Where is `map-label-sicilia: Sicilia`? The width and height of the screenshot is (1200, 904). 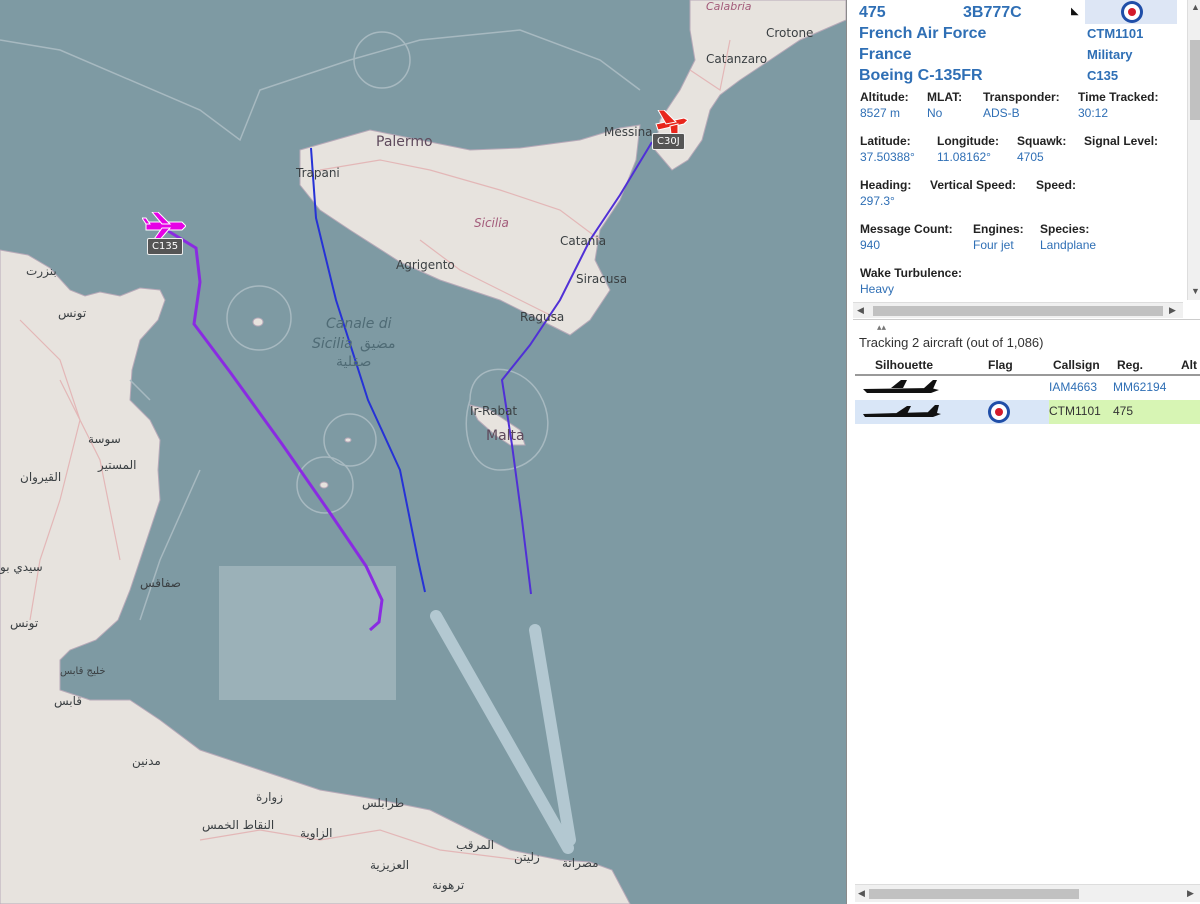
map-label-sicilia: Sicilia is located at coordinates (491, 223).